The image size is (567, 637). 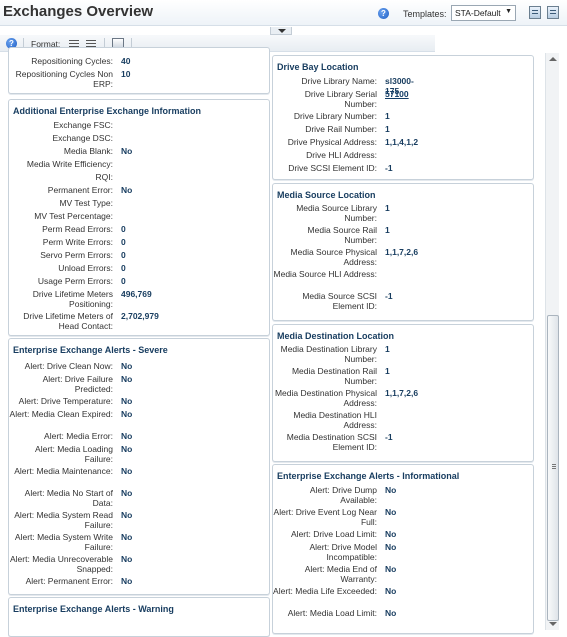 I want to click on vertical-scrollbar, so click(x=552, y=341).